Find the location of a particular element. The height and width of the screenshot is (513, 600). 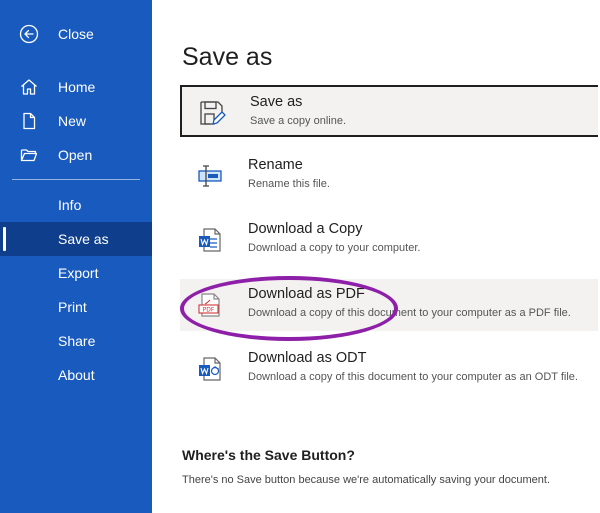

sidebar-item-label: Info is located at coordinates (70, 205).